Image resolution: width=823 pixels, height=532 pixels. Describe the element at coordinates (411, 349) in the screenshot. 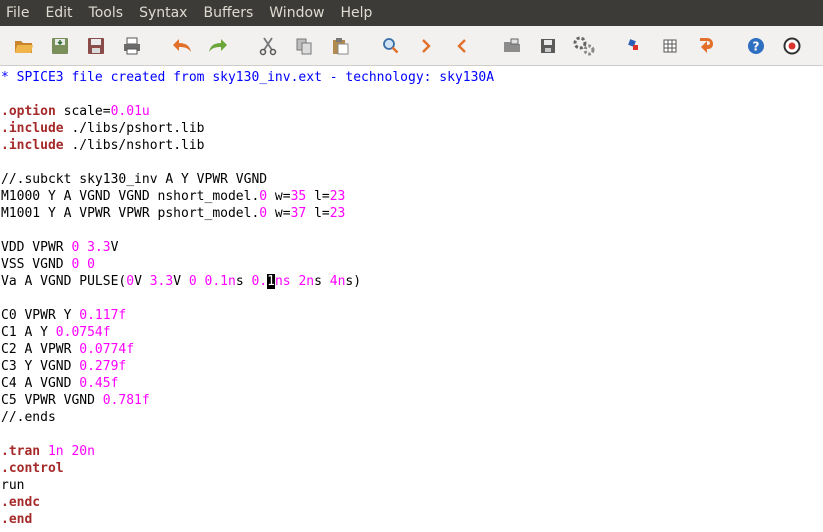

I see `editor-line: C2 A VPWR 0.0774f` at that location.